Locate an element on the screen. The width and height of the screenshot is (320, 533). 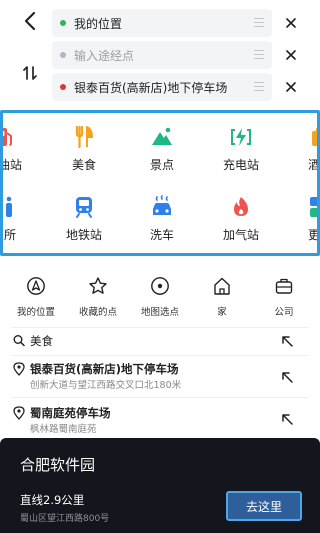
destination-dot is located at coordinates (63, 87).